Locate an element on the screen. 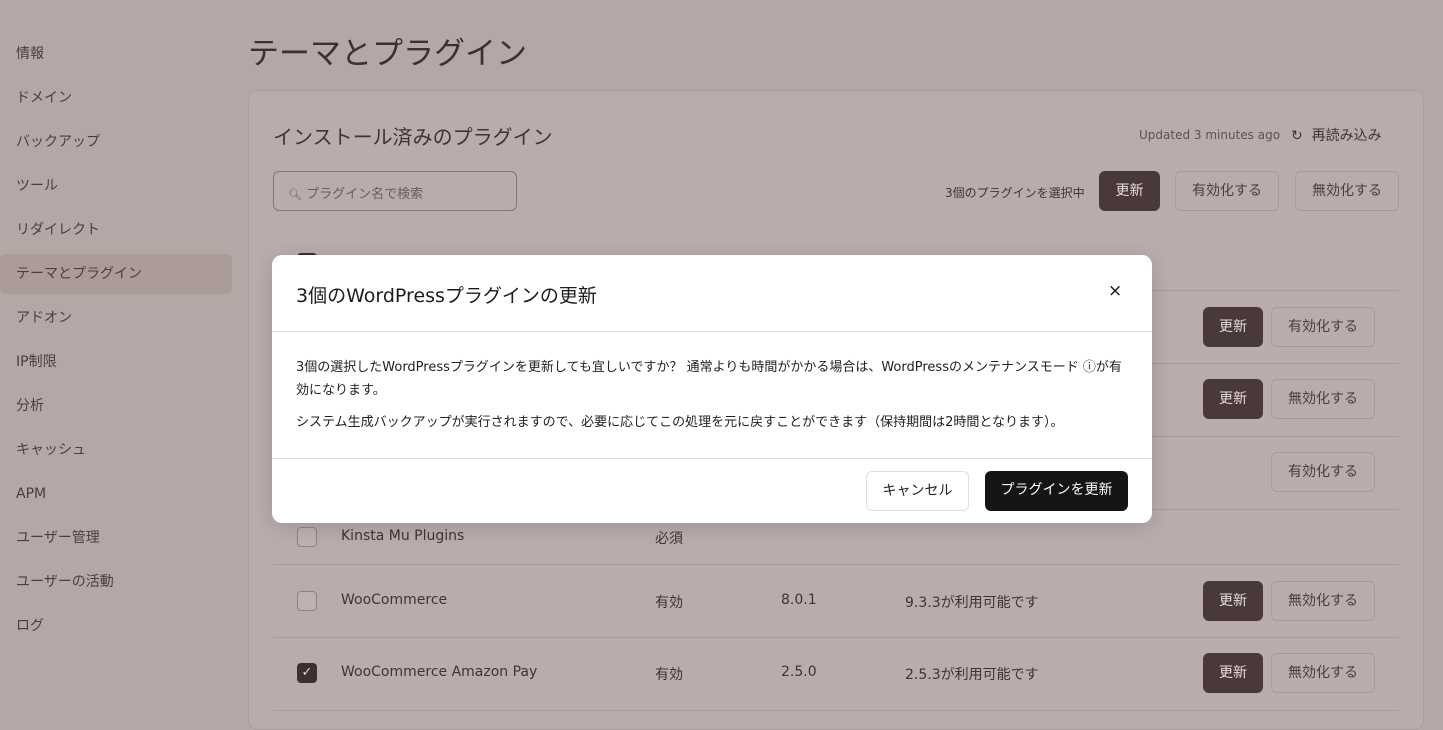  cancel-button: キャンセル is located at coordinates (917, 491).